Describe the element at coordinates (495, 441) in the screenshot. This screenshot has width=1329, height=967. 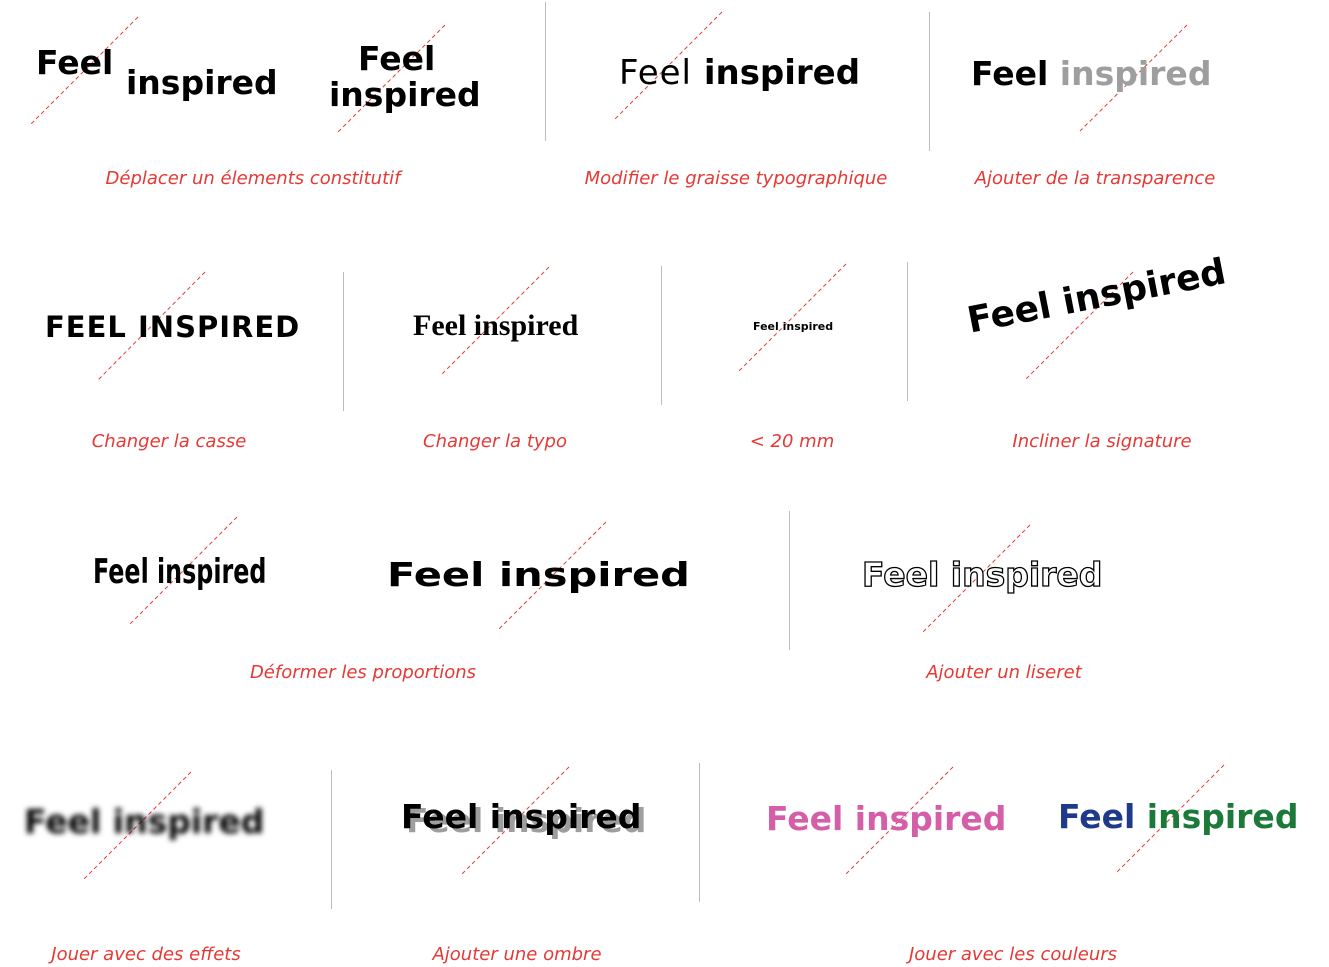
I see `caption-typo: Changer la typo` at that location.